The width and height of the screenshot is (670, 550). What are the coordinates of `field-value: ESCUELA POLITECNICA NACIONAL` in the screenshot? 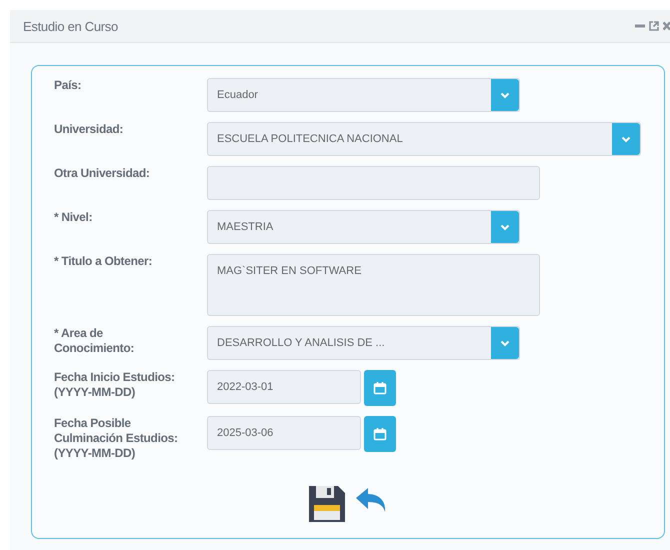 It's located at (310, 139).